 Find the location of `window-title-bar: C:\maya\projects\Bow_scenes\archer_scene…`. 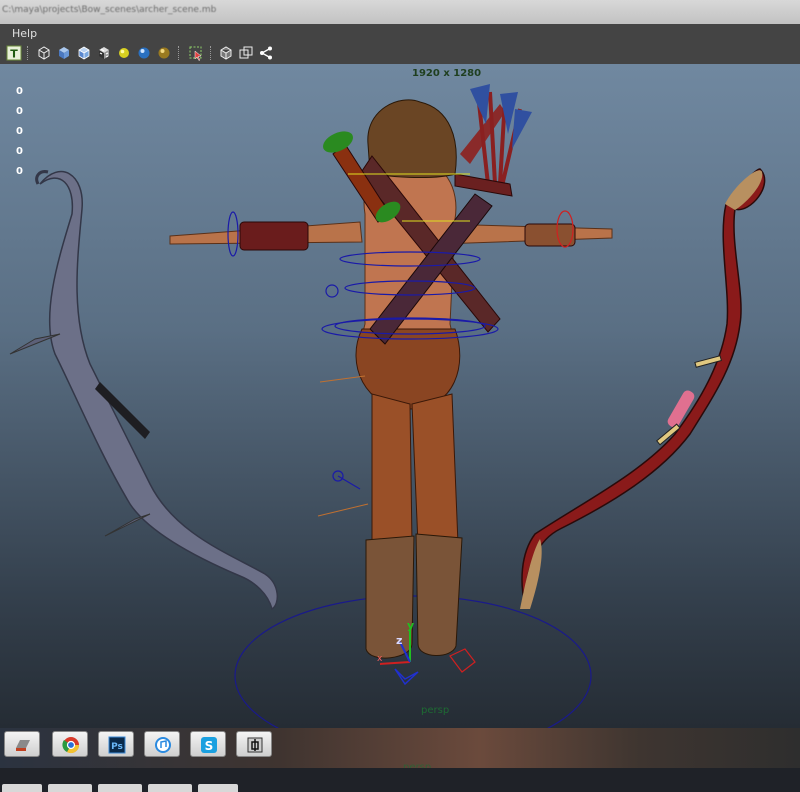

window-title-bar: C:\maya\projects\Bow_scenes\archer_scene… is located at coordinates (400, 12).